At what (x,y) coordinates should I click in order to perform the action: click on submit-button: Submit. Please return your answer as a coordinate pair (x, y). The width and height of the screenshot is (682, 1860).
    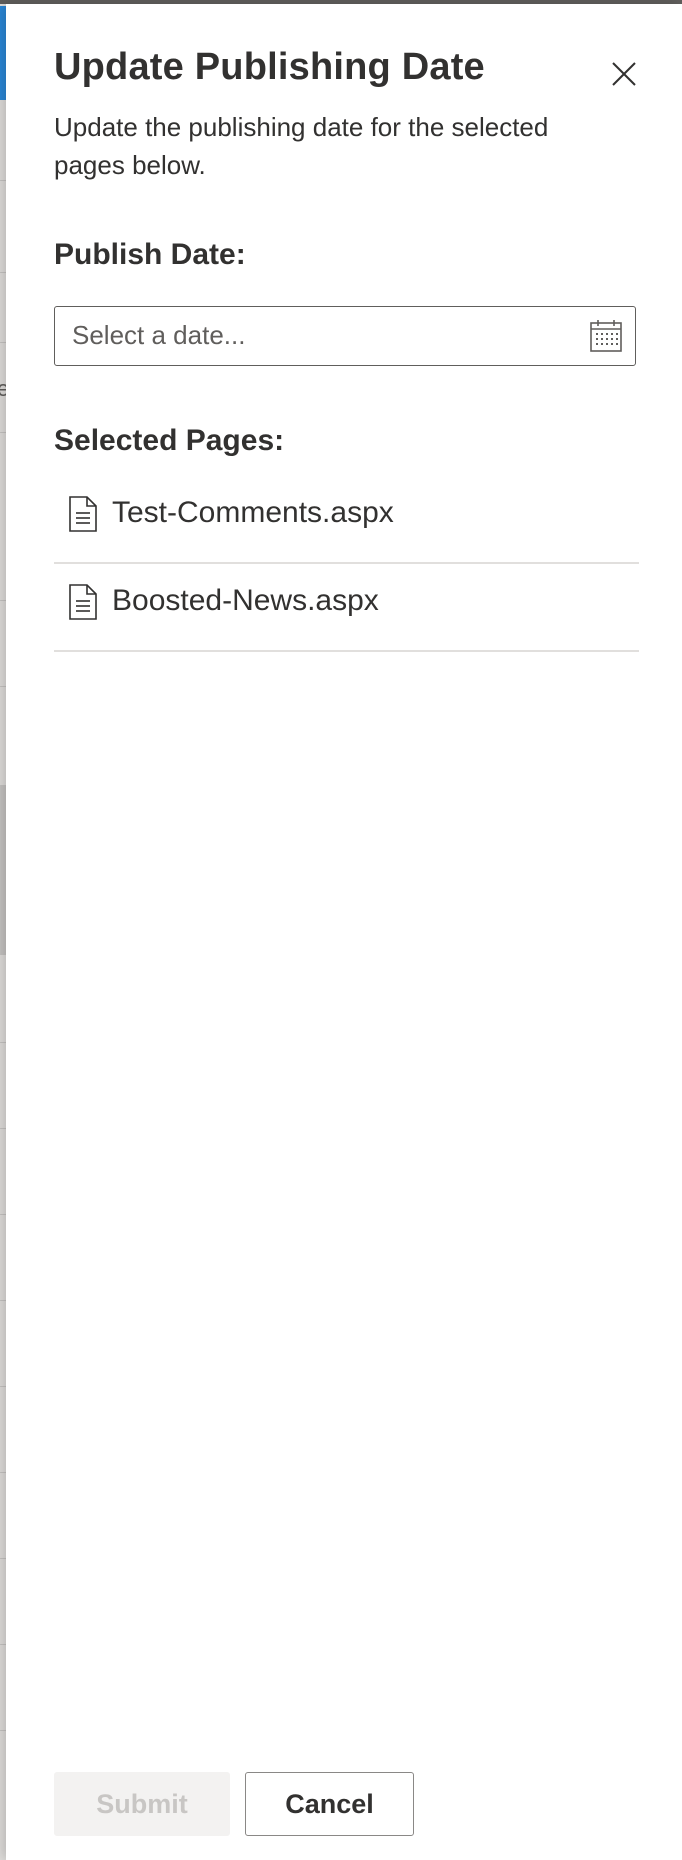
    Looking at the image, I should click on (142, 1804).